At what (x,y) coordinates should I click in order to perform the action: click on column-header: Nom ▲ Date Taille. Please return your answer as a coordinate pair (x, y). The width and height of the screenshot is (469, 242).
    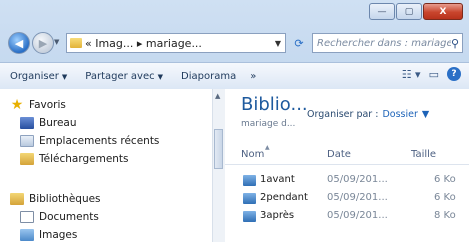
    Looking at the image, I should click on (347, 154).